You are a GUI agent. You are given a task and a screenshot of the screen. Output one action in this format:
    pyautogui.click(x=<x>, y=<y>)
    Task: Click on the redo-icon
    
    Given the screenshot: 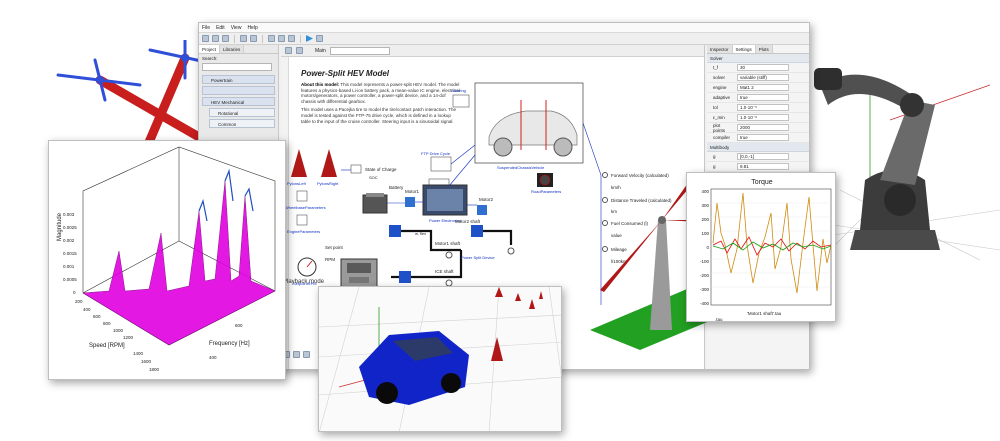 What is the action you would take?
    pyautogui.click(x=253, y=38)
    